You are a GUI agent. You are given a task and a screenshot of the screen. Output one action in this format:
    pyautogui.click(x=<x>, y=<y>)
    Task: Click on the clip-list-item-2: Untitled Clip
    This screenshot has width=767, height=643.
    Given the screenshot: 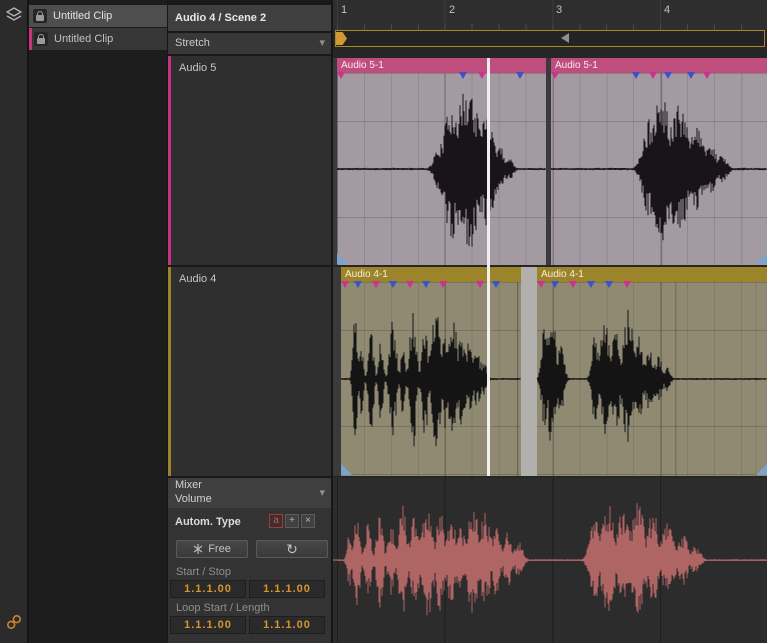 What is the action you would take?
    pyautogui.click(x=98, y=39)
    